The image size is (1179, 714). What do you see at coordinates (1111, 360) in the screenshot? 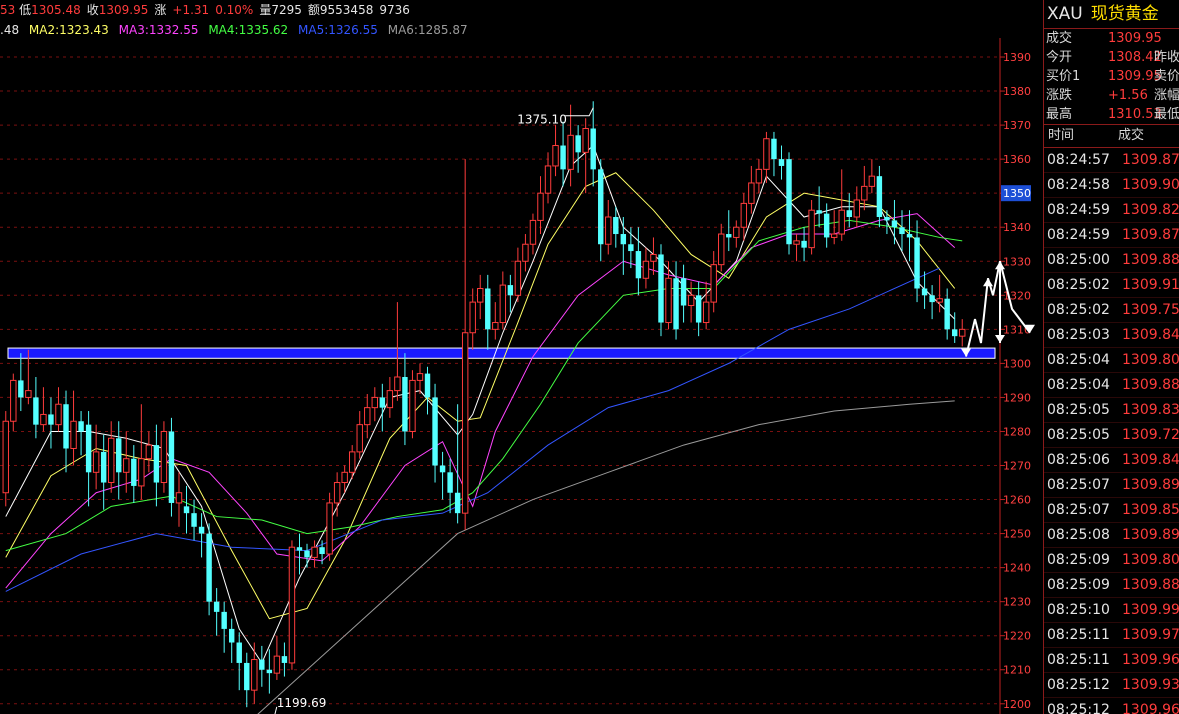
I see `tick-row: 08:25:04 1309.80` at bounding box center [1111, 360].